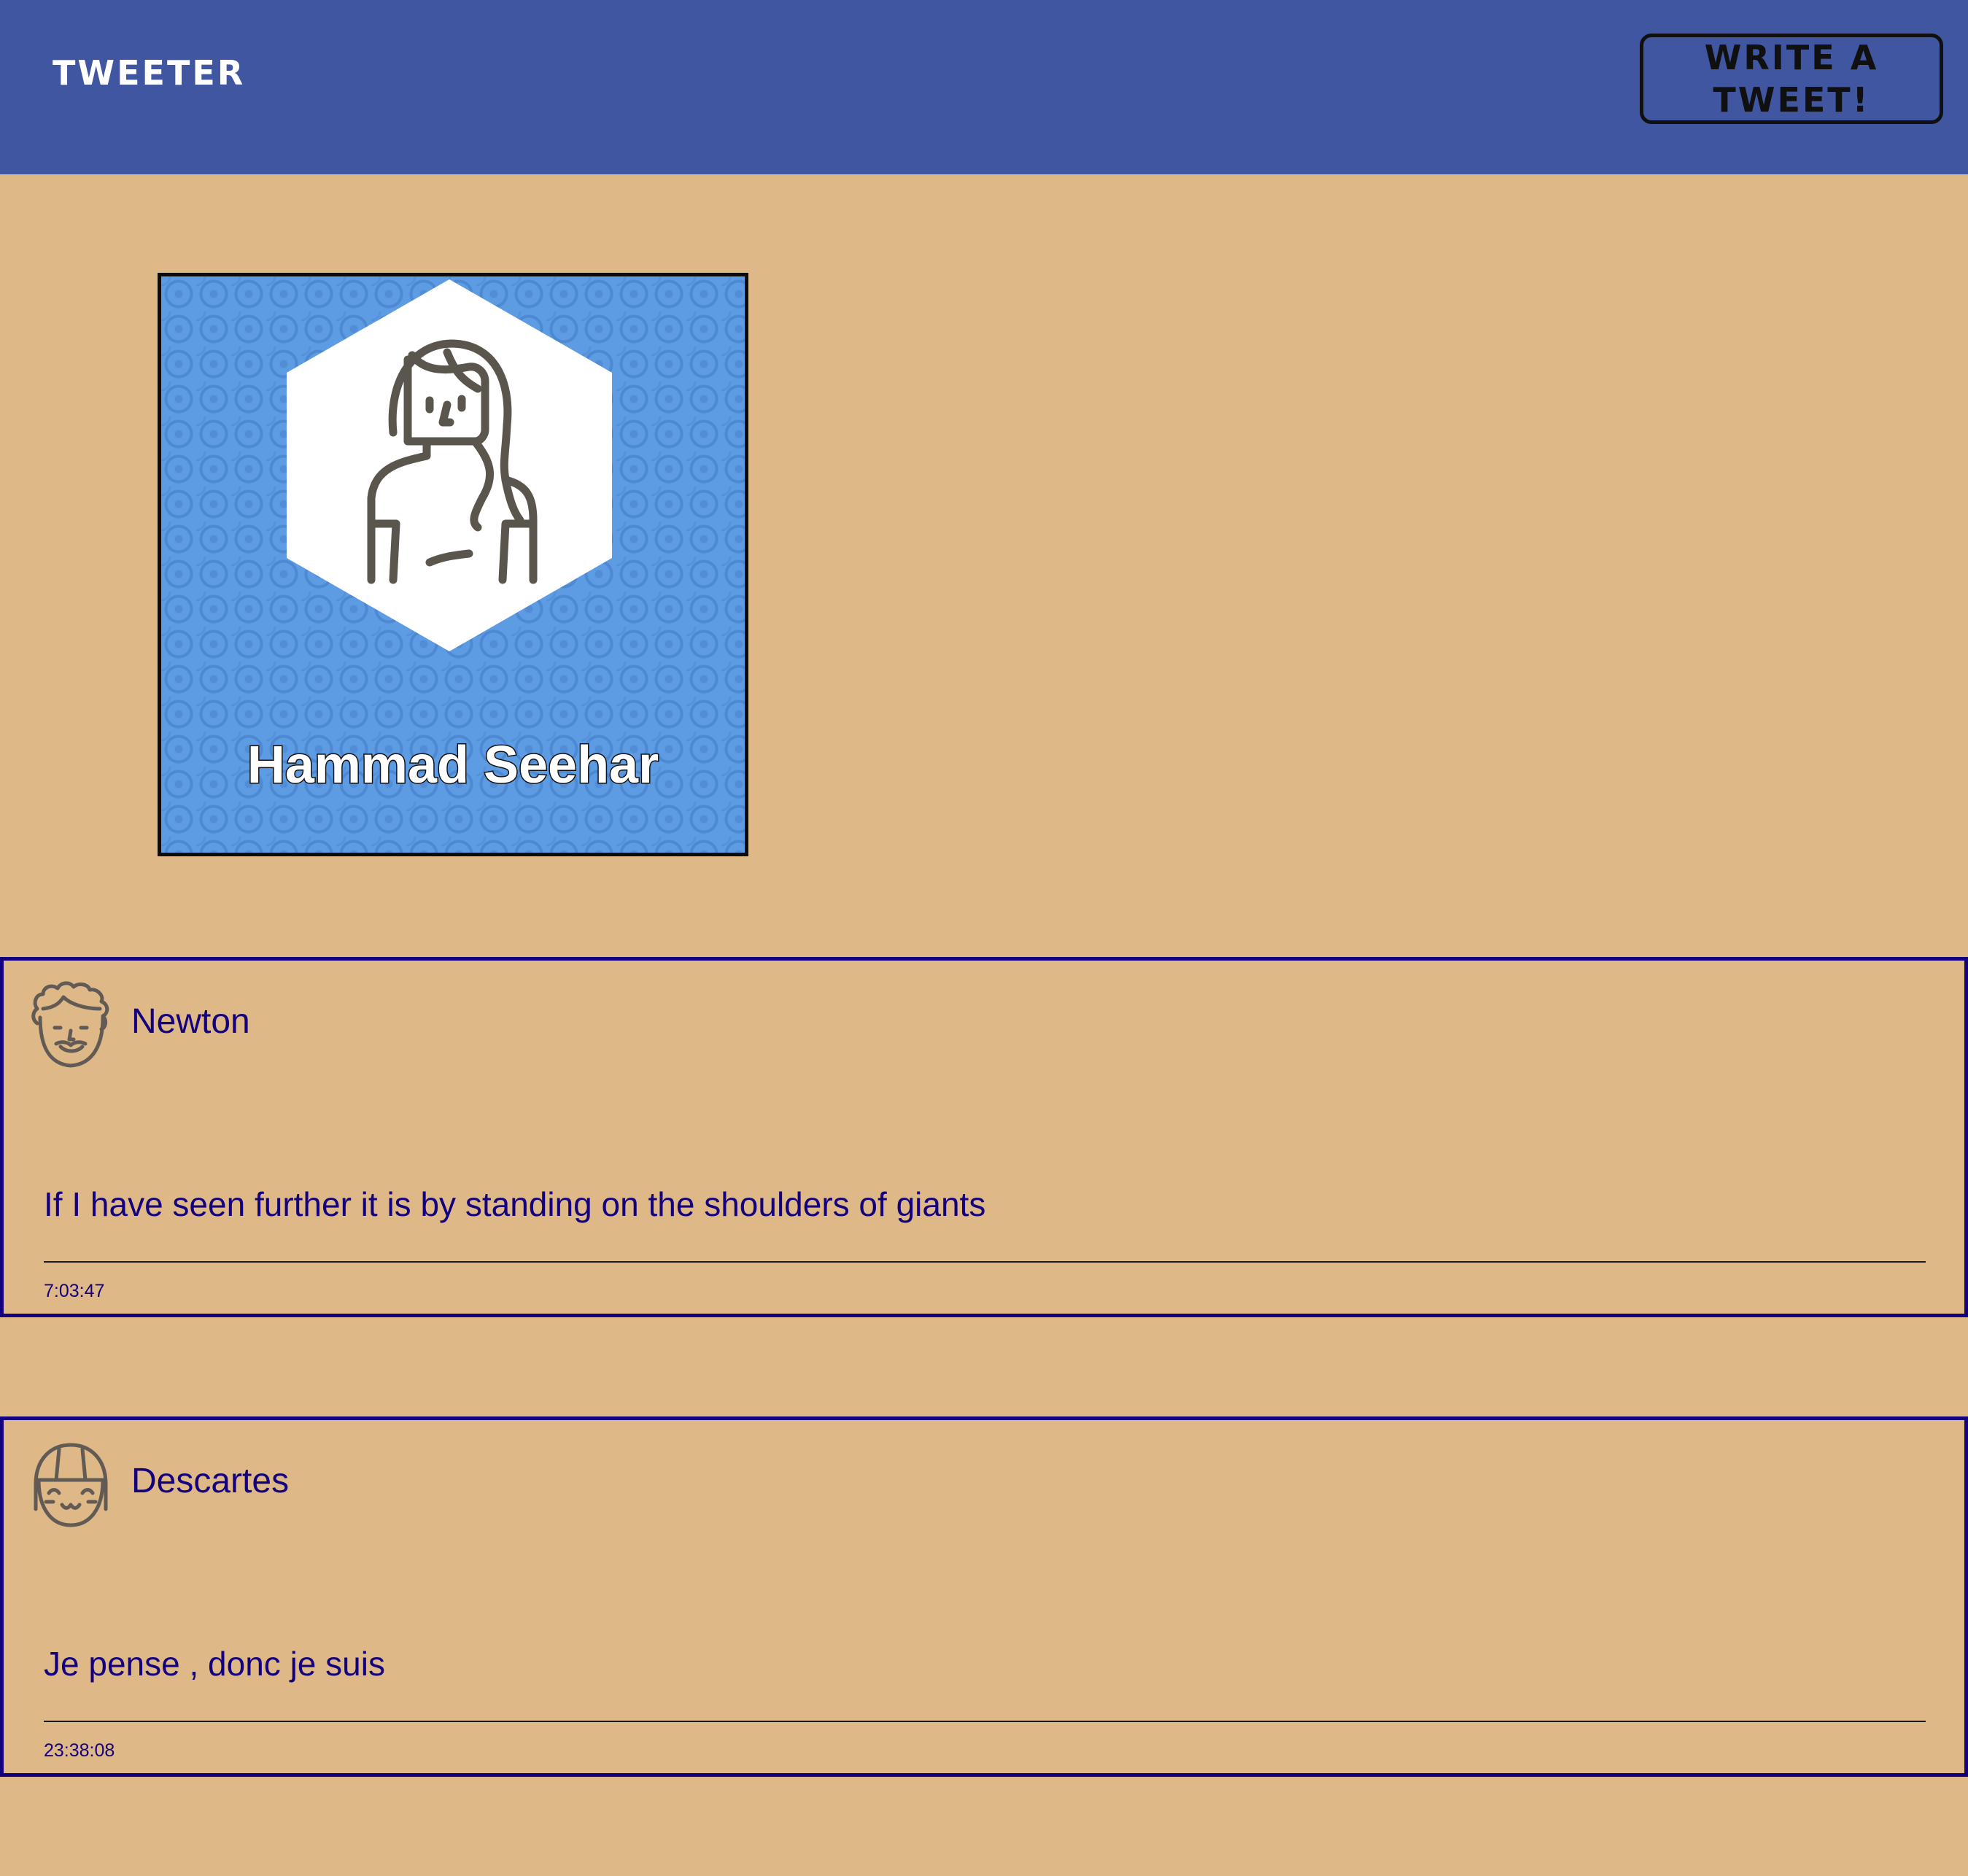 The image size is (1968, 1876). What do you see at coordinates (452, 766) in the screenshot?
I see `profile-name: Hammad Seehar` at bounding box center [452, 766].